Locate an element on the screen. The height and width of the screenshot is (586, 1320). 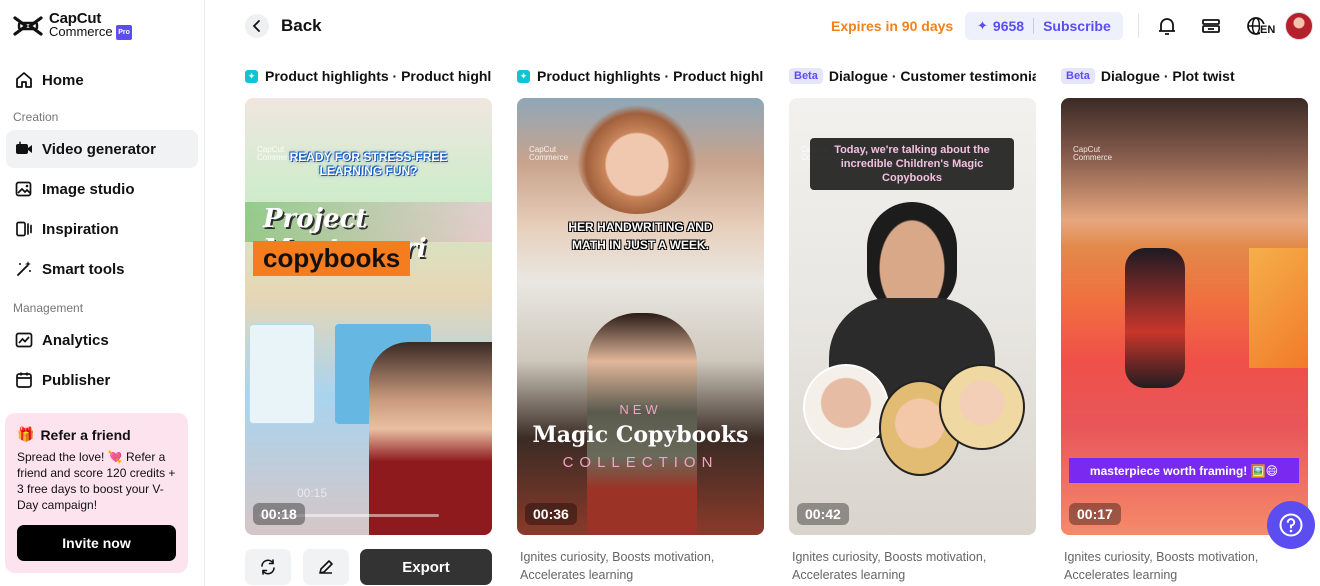
brand-logo: CapCut Commerce Pro is located at coordinates (102, 26).